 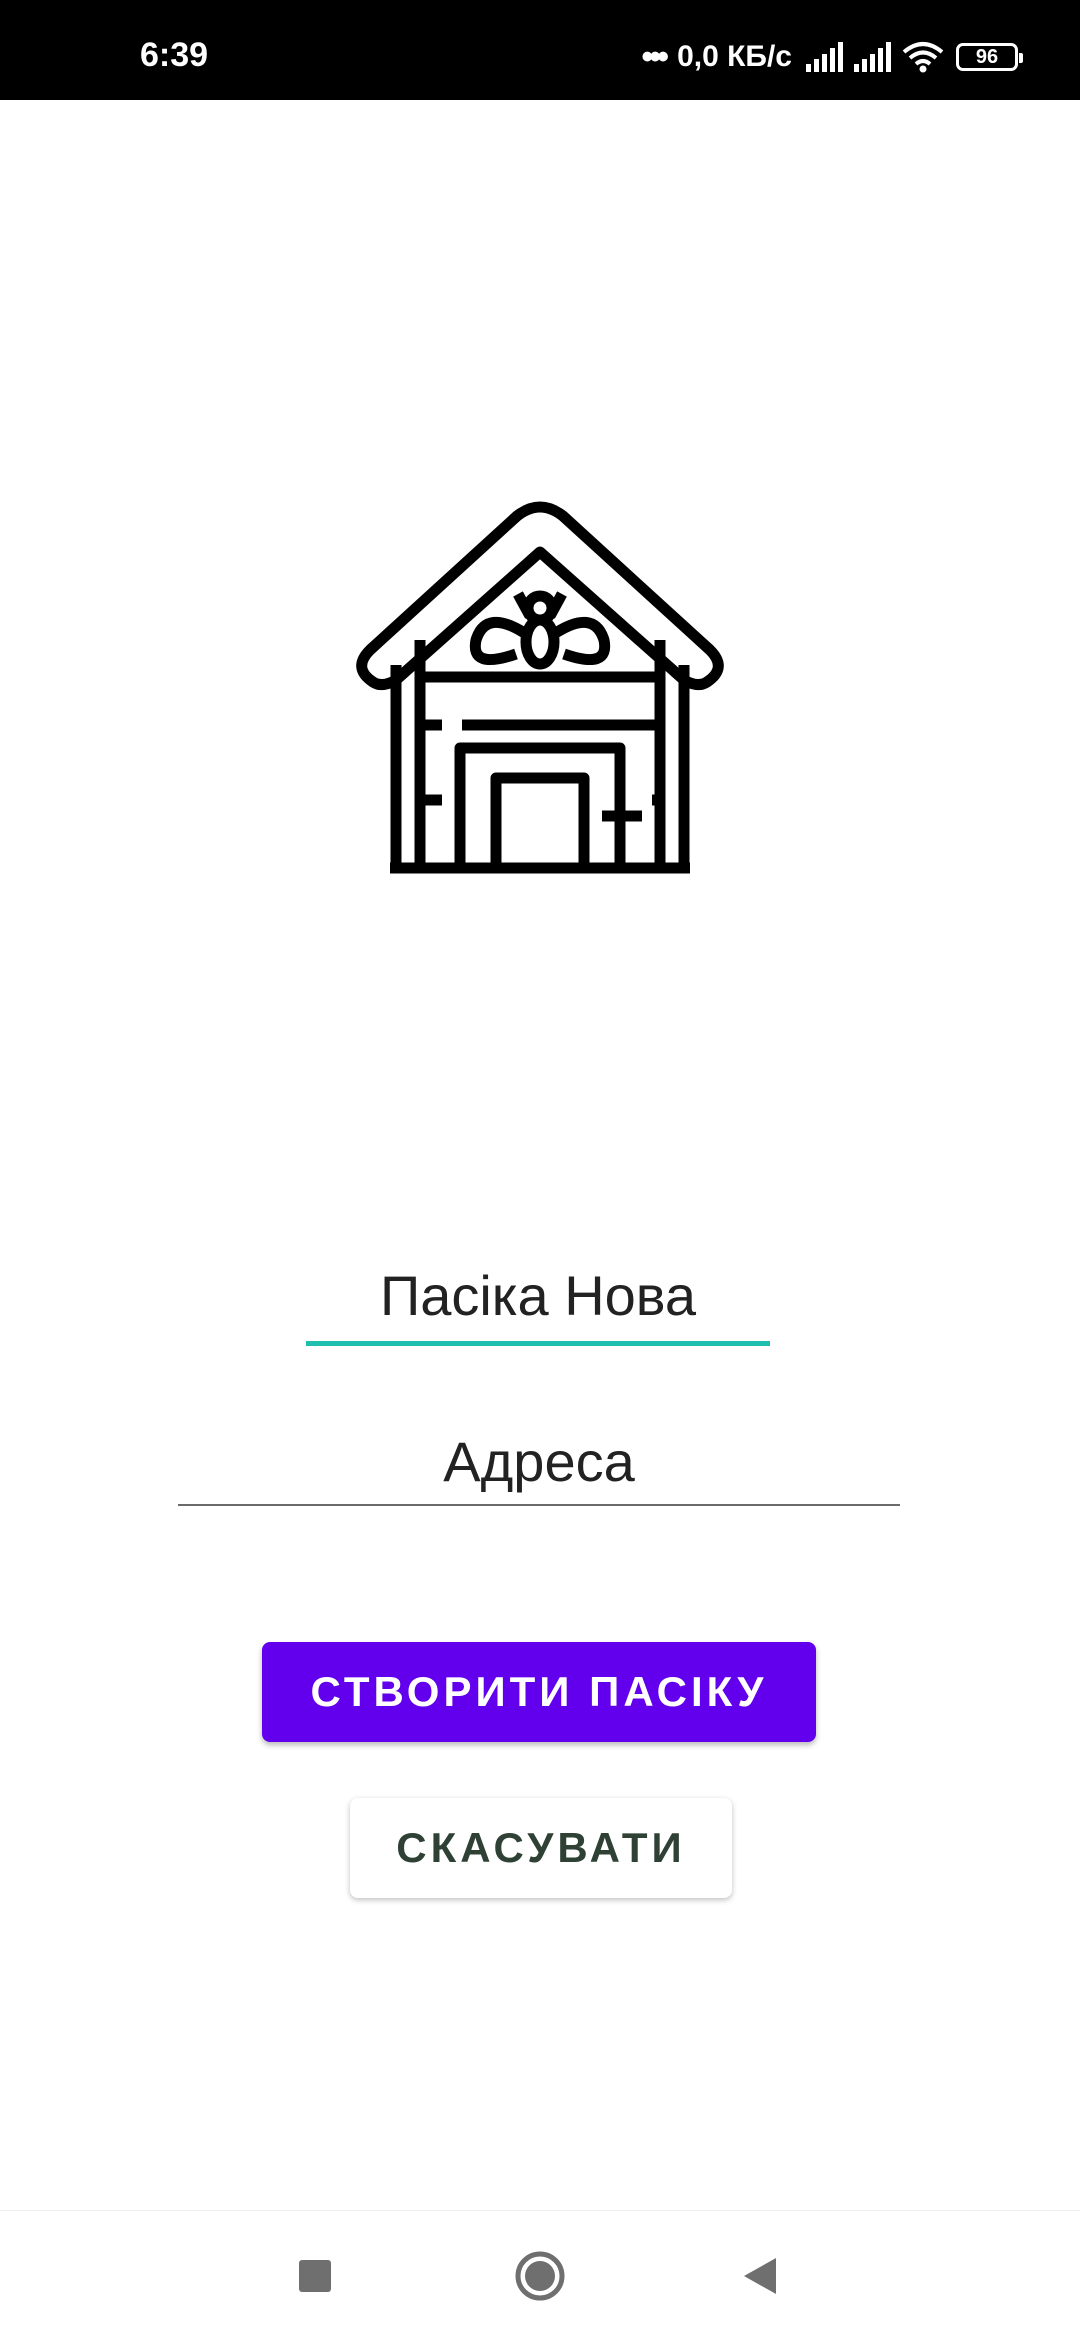 What do you see at coordinates (540, 690) in the screenshot?
I see `beehive-icon` at bounding box center [540, 690].